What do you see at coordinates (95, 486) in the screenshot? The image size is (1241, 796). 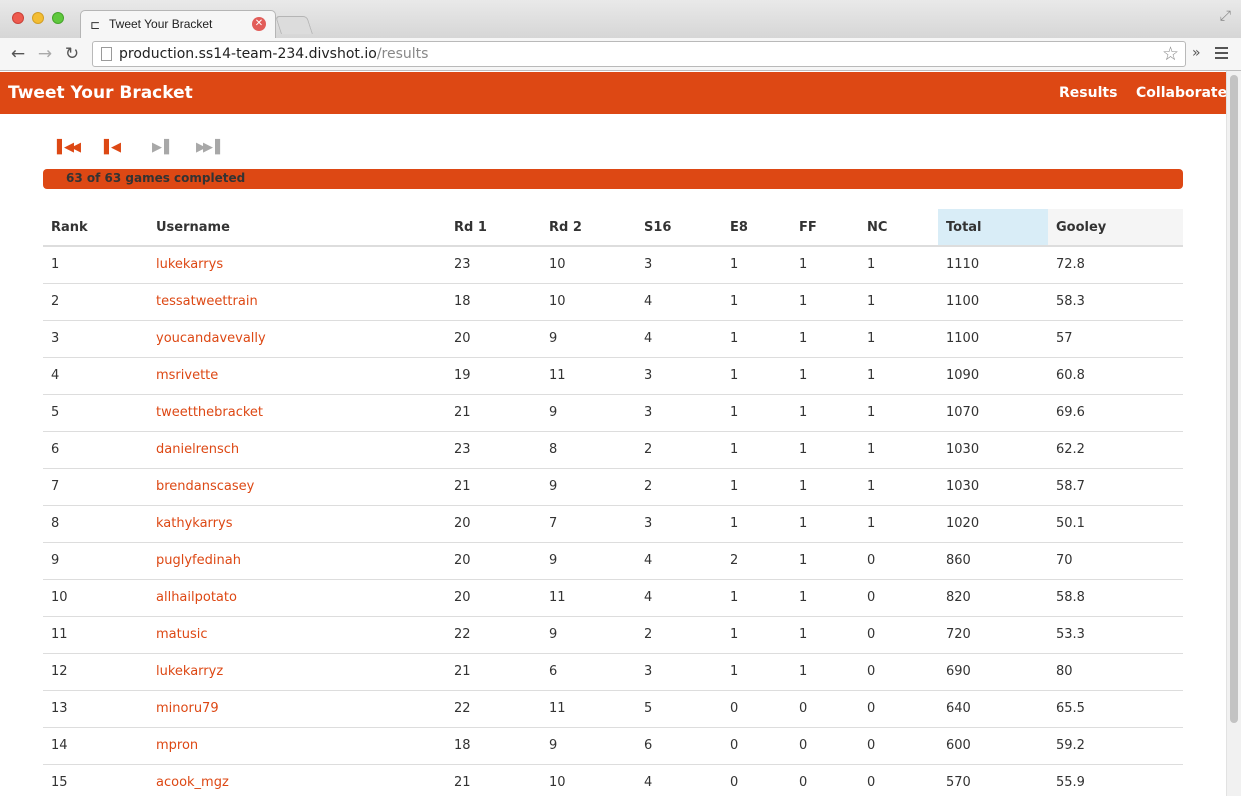 I see `cell-rank: 7` at bounding box center [95, 486].